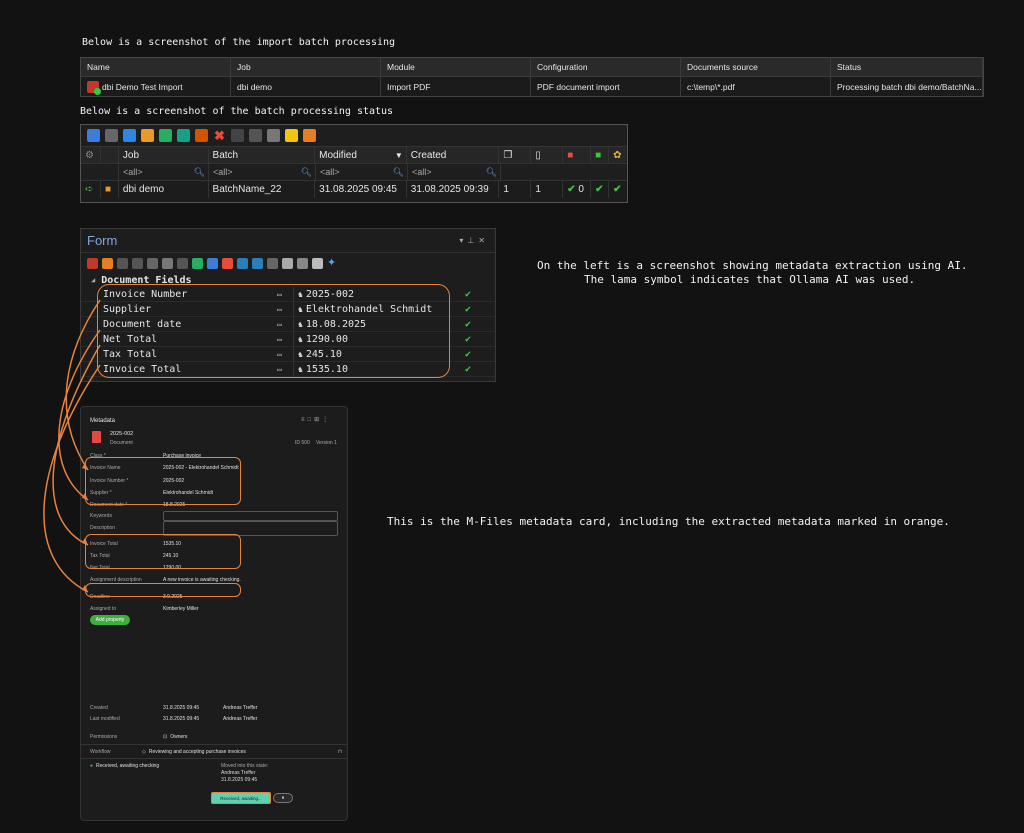 Image resolution: width=1024 pixels, height=833 pixels. Describe the element at coordinates (183, 135) in the screenshot. I see `settings-icon` at that location.